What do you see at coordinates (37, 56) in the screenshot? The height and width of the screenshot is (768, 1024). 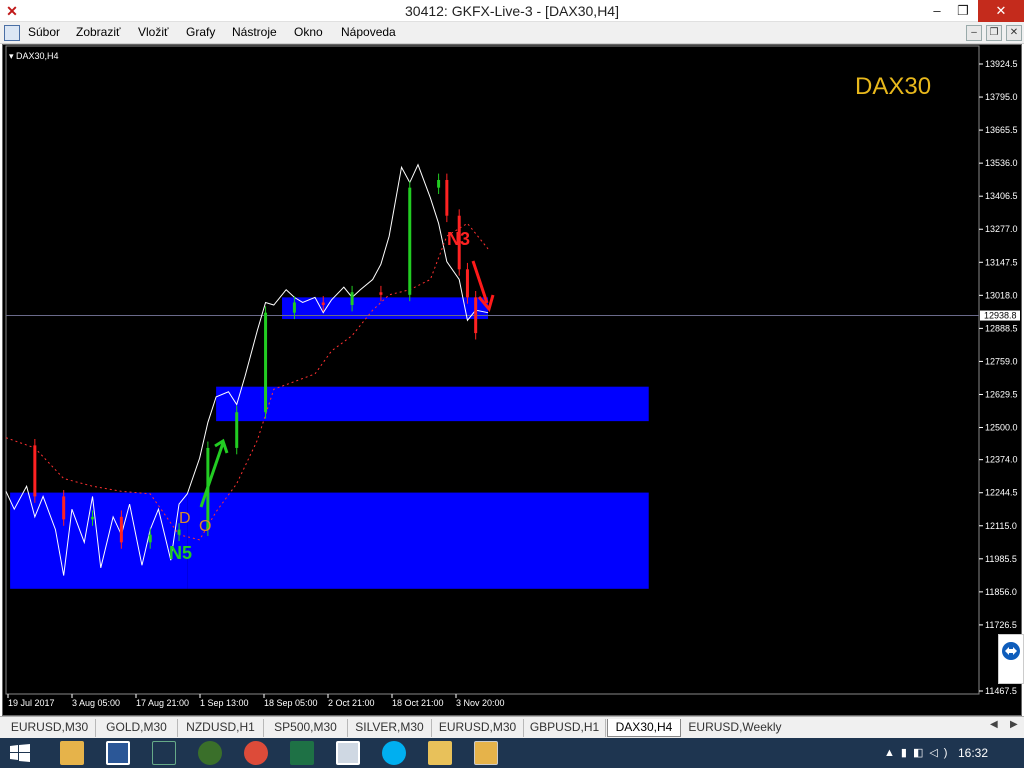 I see `chart-symbol-text: DAX30,H4` at bounding box center [37, 56].